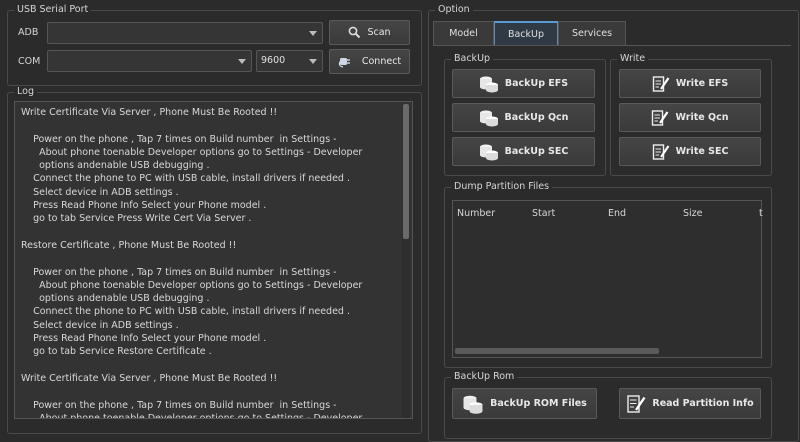 This screenshot has height=442, width=800. What do you see at coordinates (454, 10) in the screenshot?
I see `option-title: Option` at bounding box center [454, 10].